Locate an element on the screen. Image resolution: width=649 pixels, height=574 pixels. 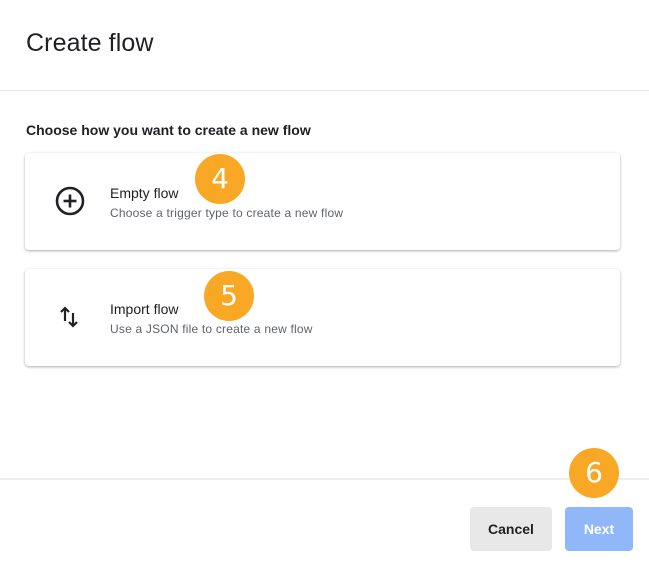
swap-vertical-icon is located at coordinates (70, 317).